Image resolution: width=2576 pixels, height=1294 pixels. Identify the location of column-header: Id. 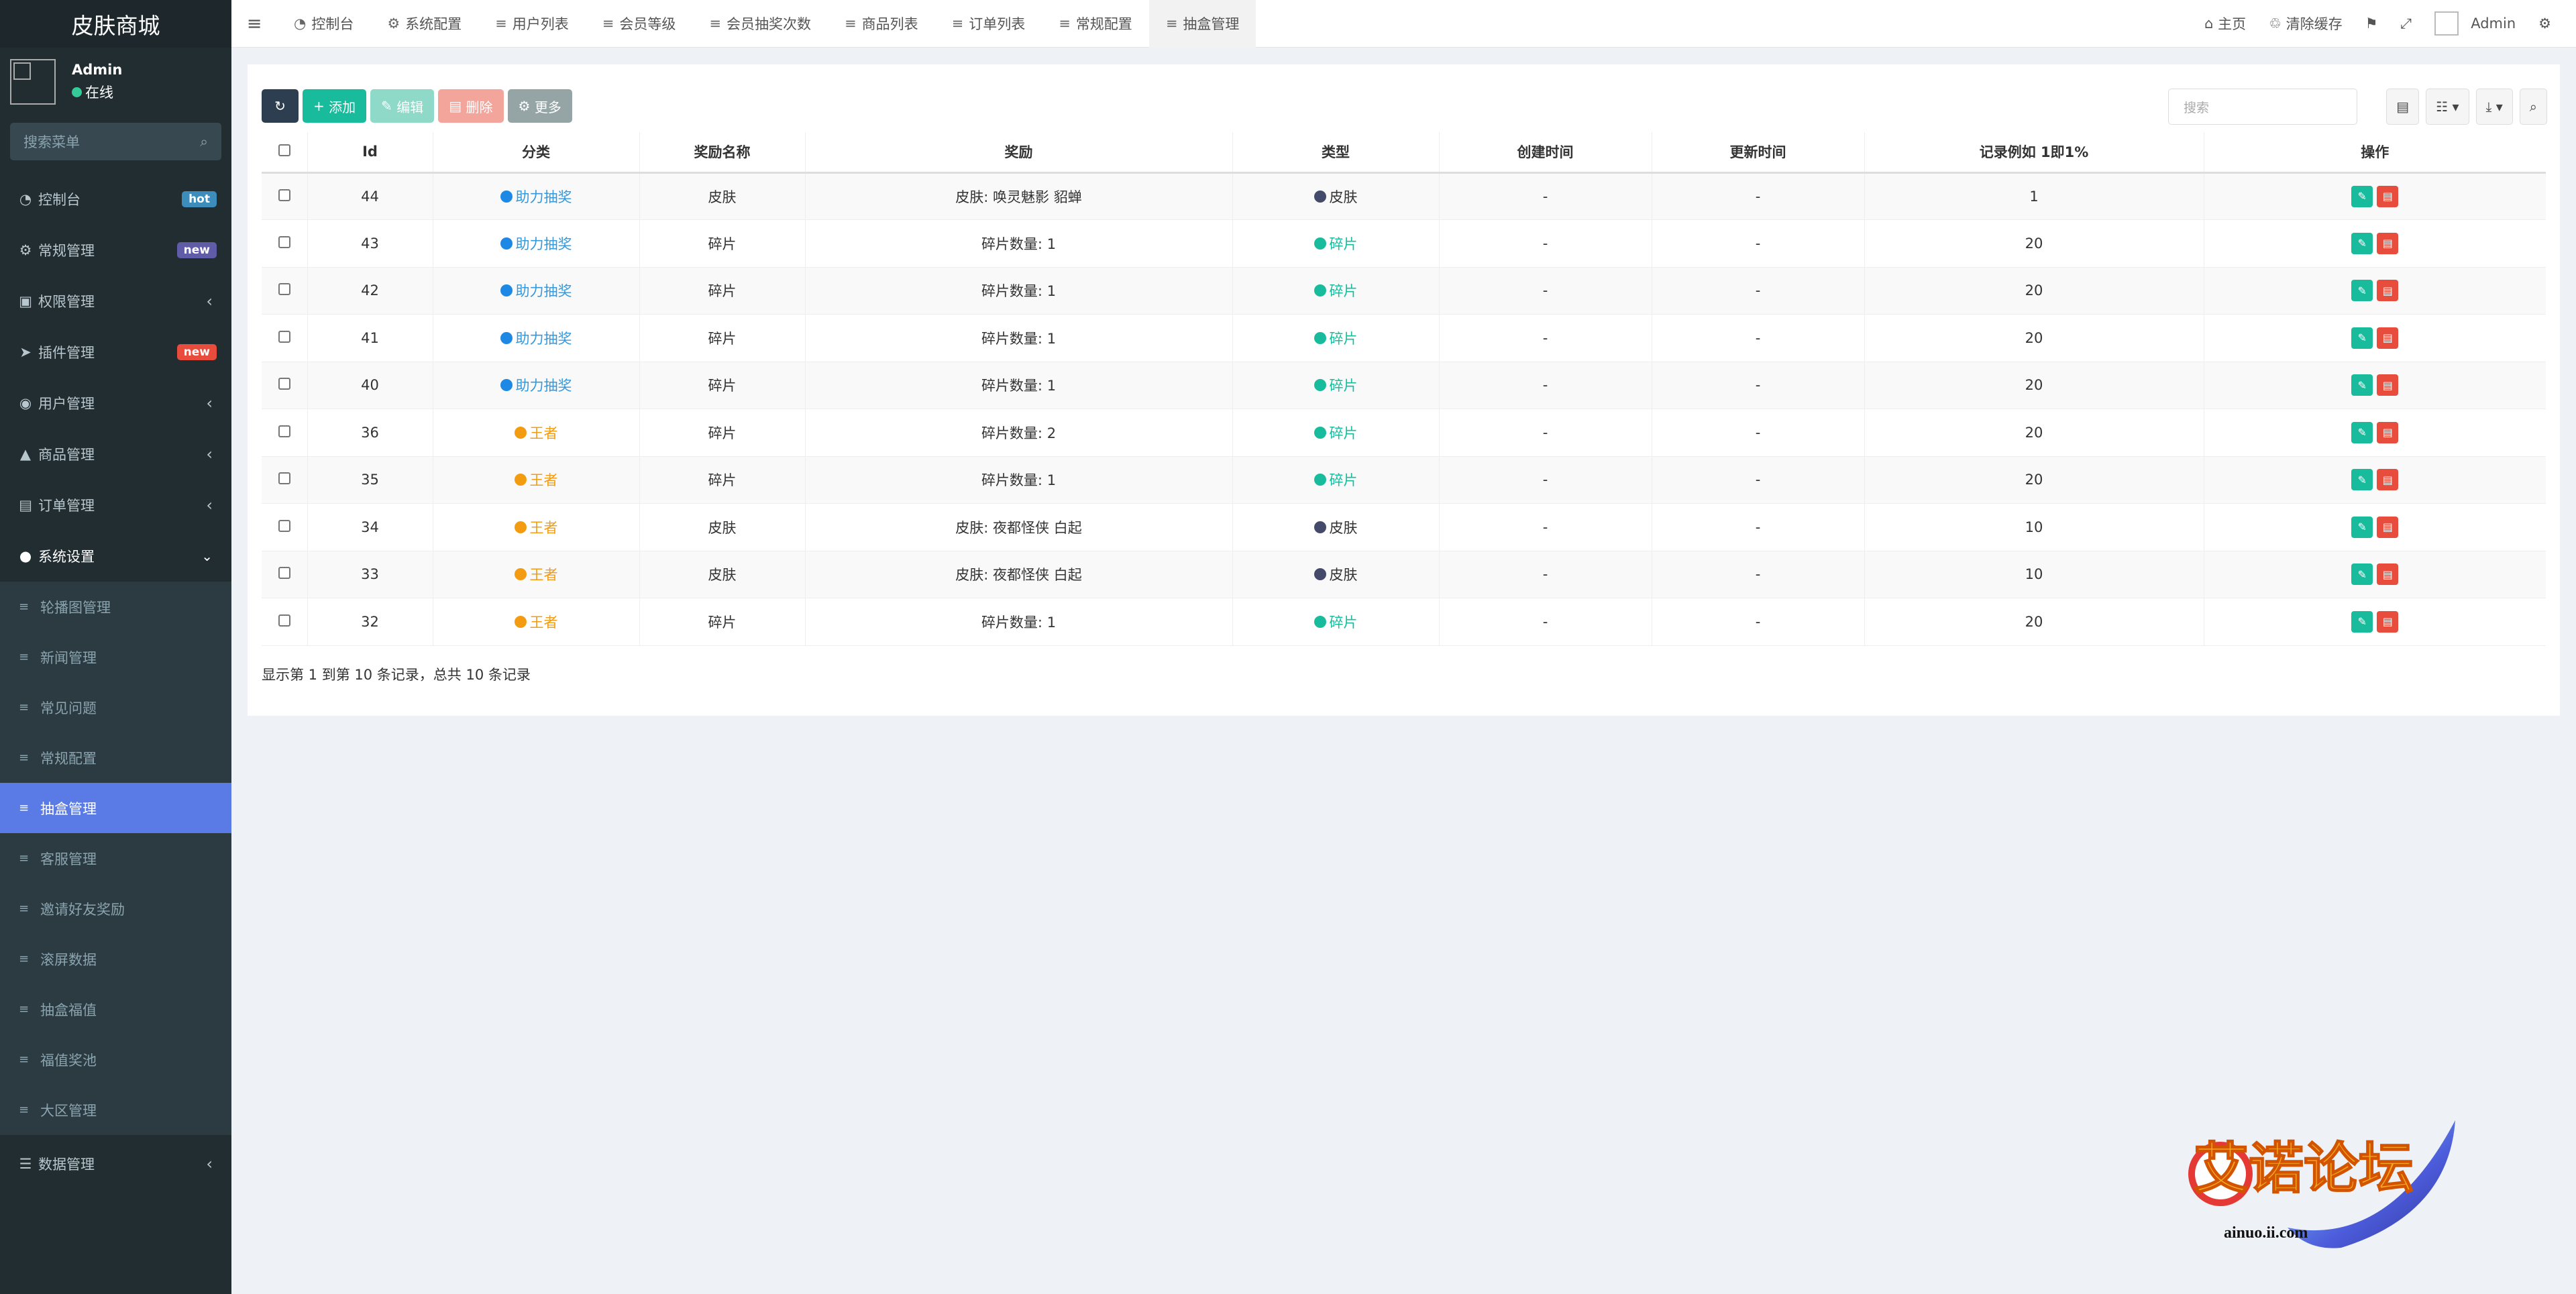
(370, 153).